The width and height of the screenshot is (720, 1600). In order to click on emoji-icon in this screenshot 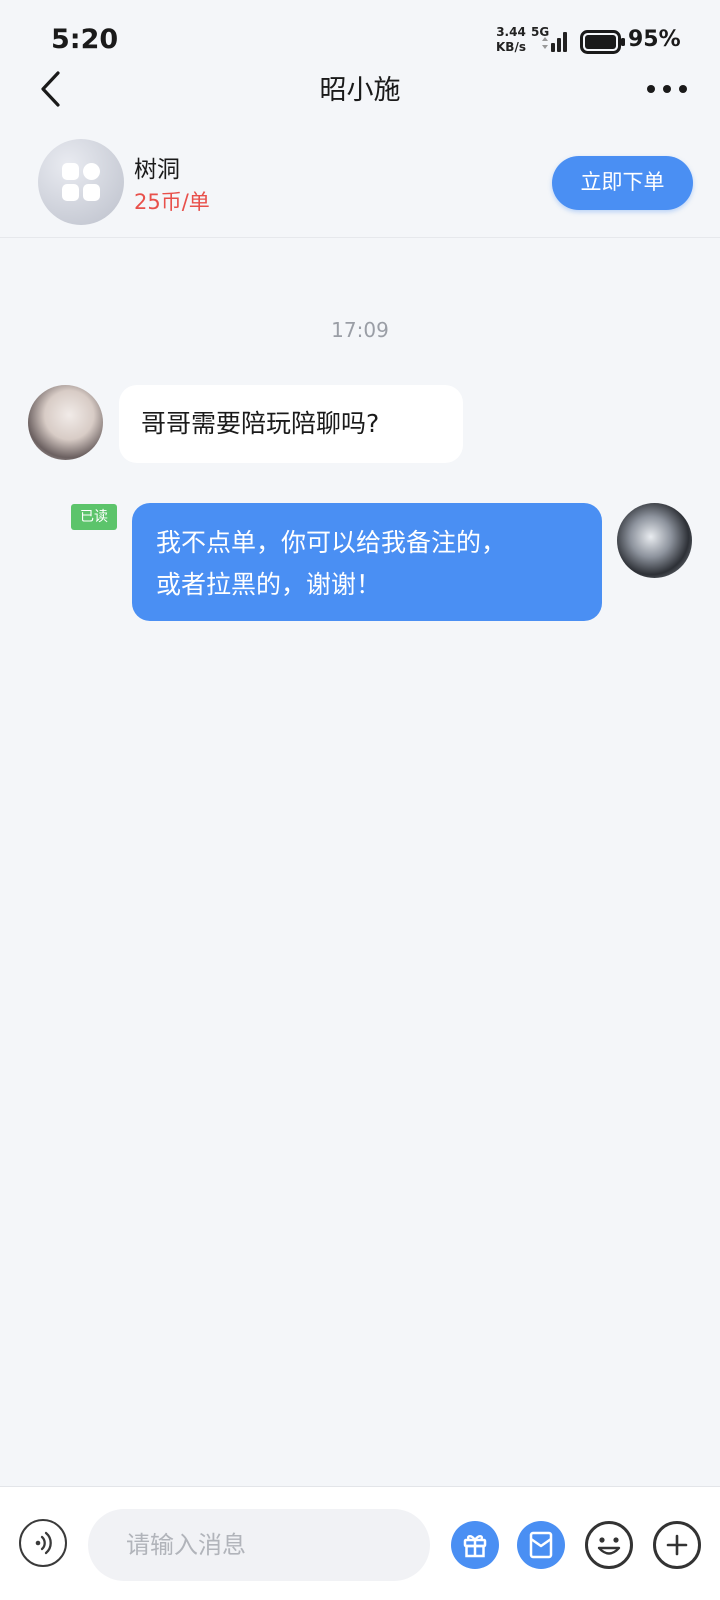, I will do `click(609, 1545)`.